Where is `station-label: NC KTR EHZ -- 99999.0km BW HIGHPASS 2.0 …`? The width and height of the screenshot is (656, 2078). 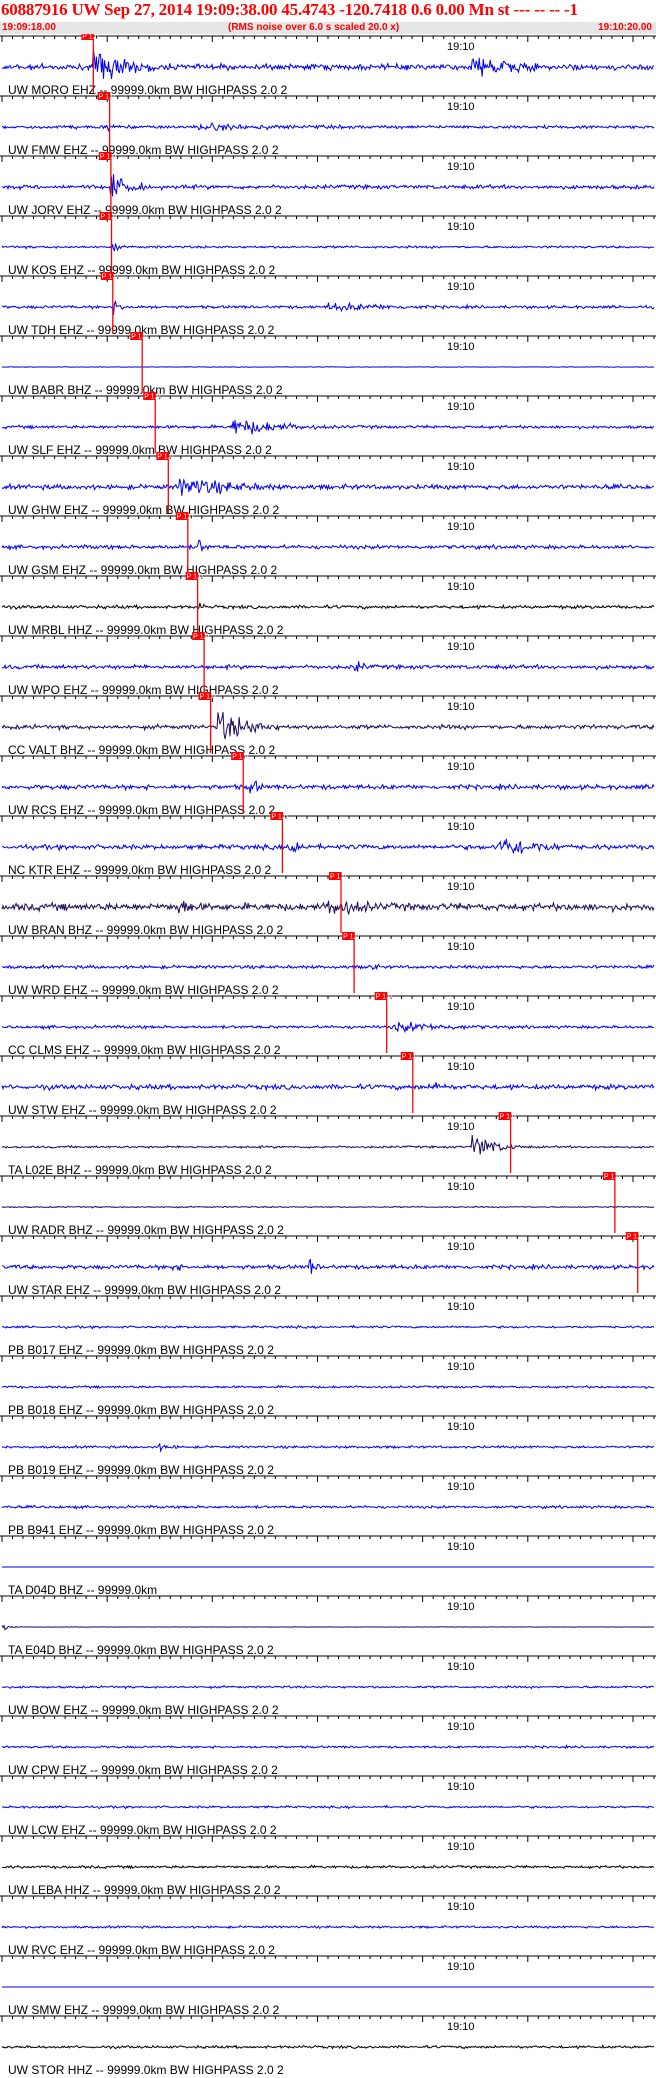
station-label: NC KTR EHZ -- 99999.0km BW HIGHPASS 2.0 … is located at coordinates (140, 870).